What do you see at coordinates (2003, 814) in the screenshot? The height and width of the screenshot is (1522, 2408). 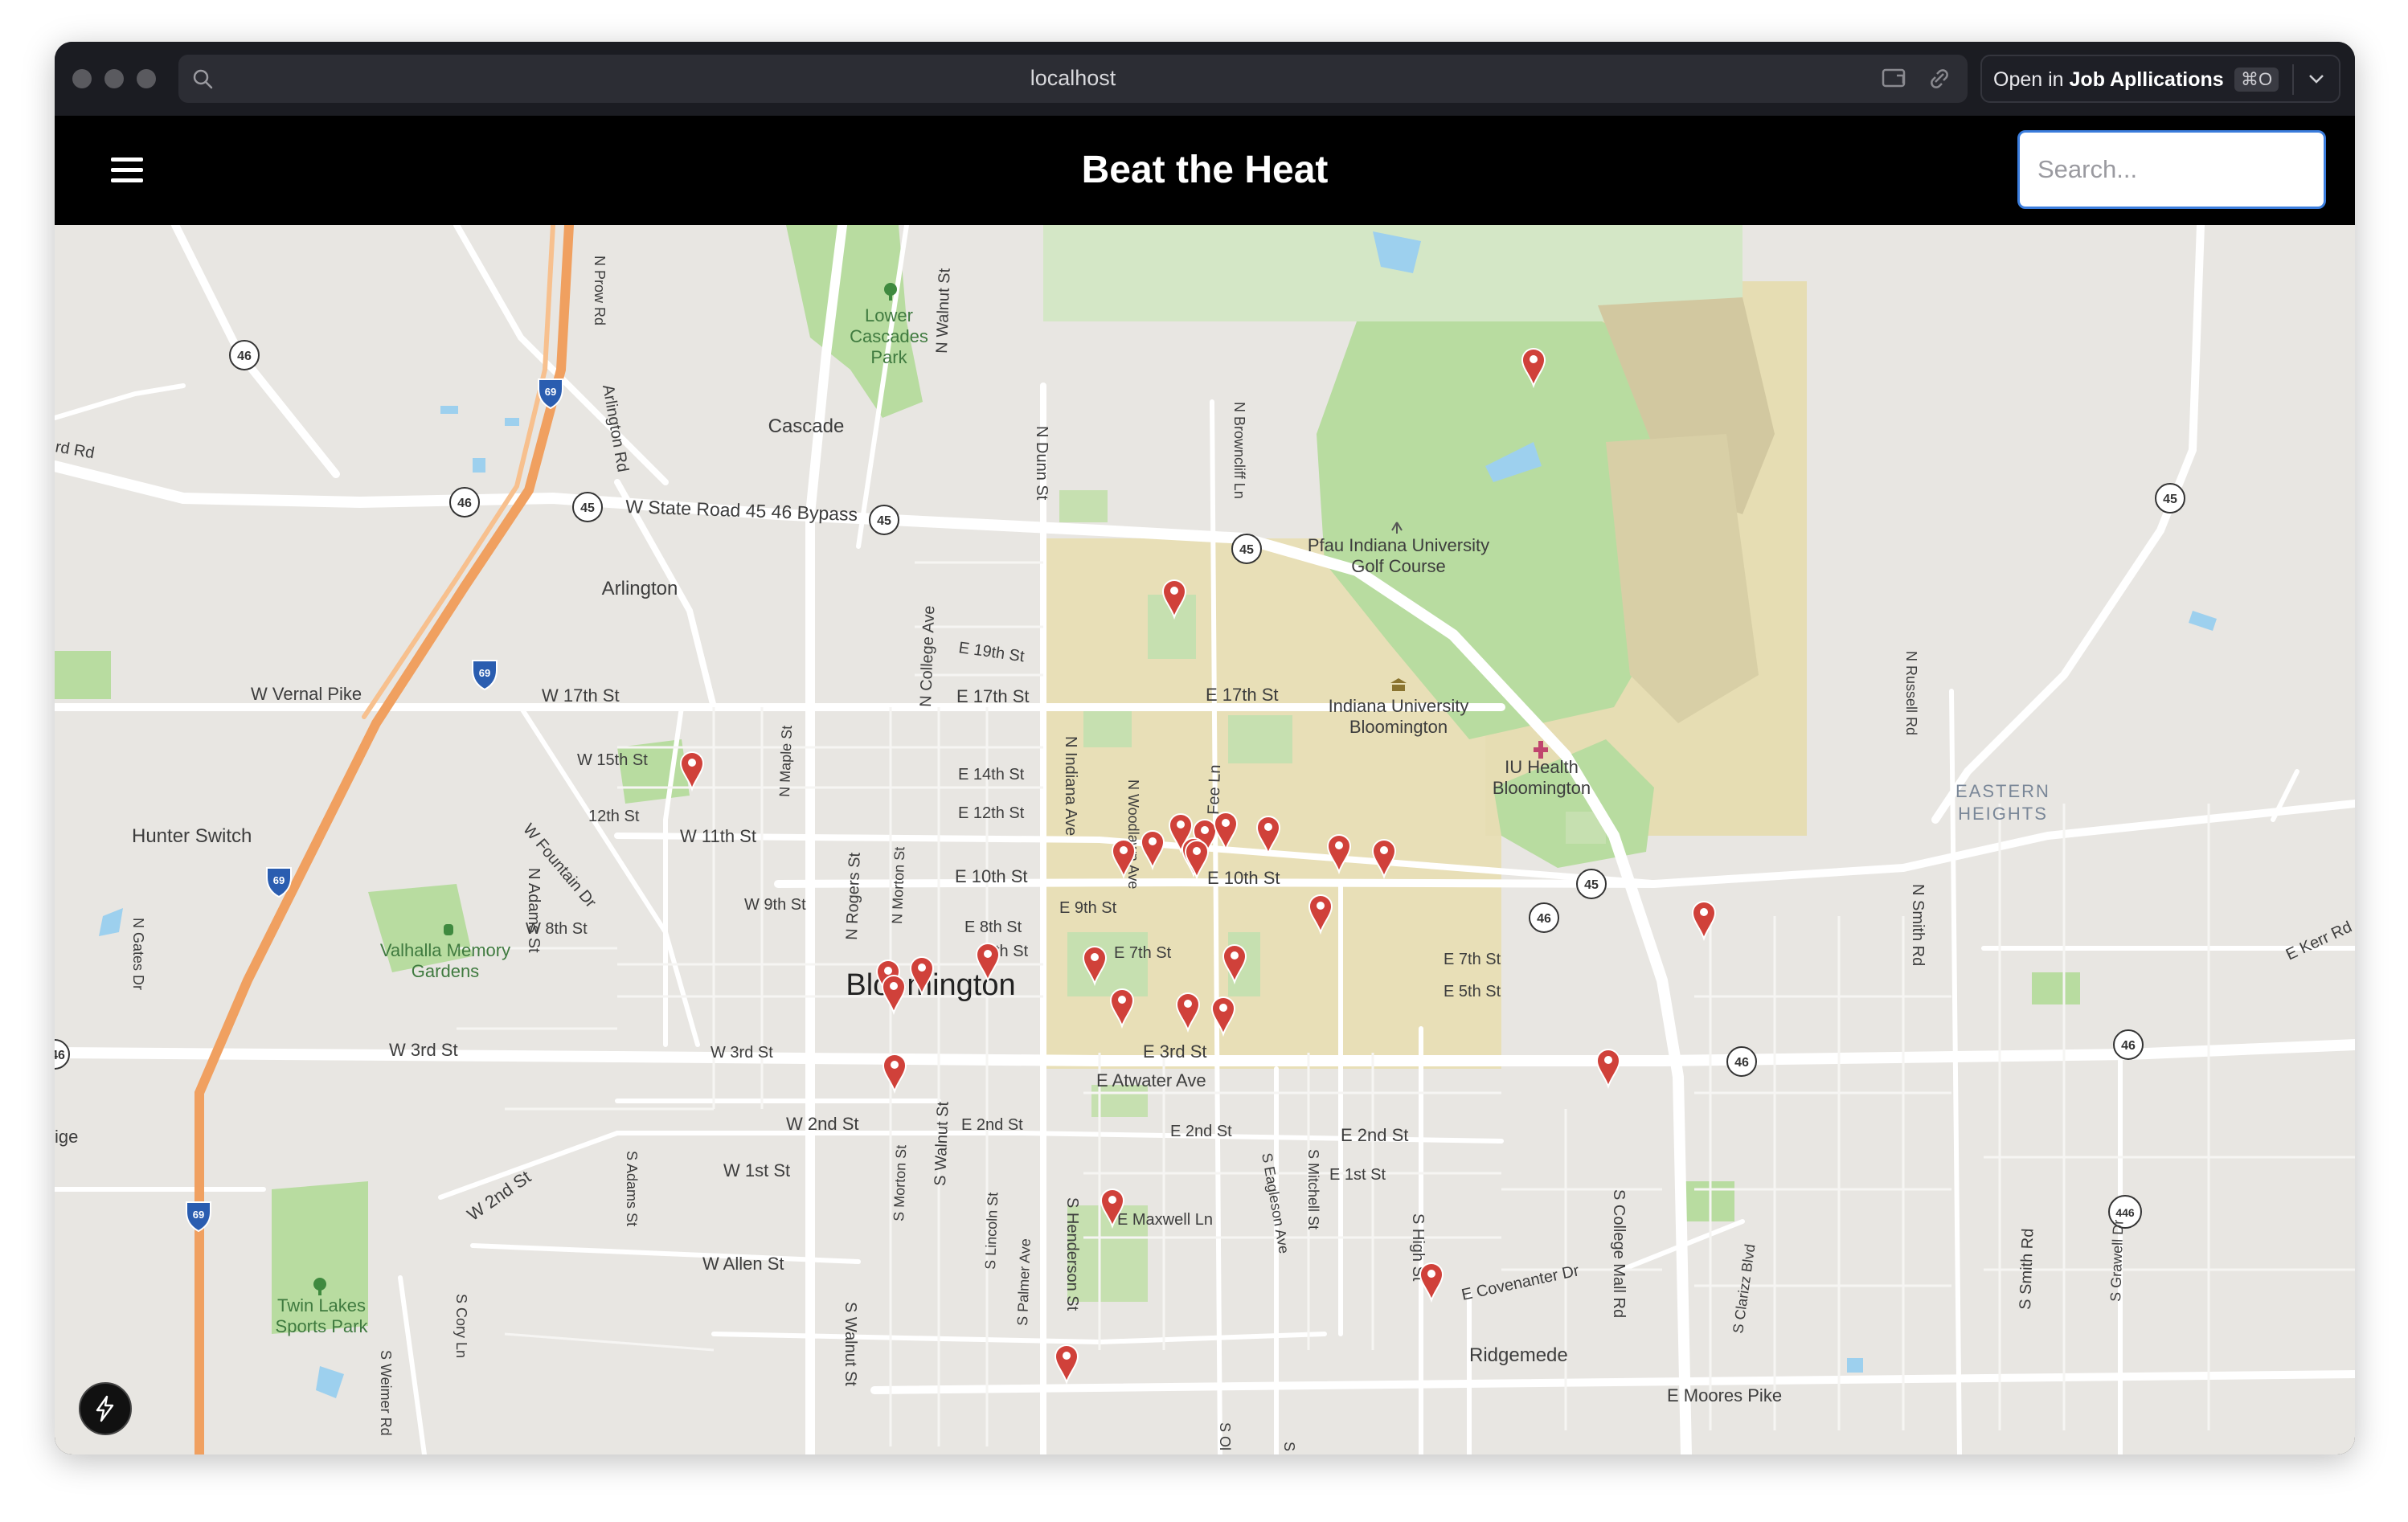 I see `neighborhood-label: HEIGHTS` at bounding box center [2003, 814].